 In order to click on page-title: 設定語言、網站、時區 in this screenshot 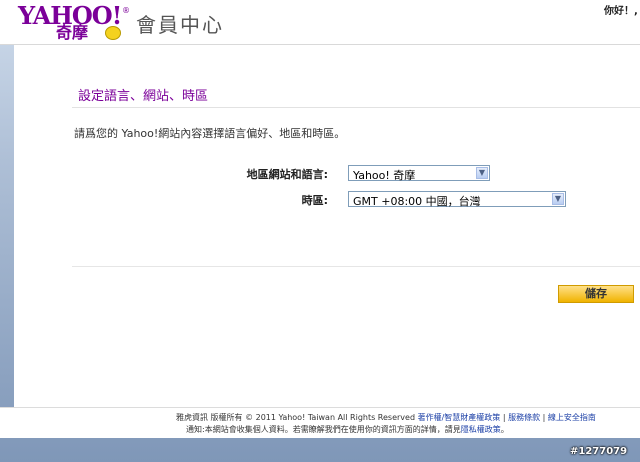, I will do `click(143, 96)`.